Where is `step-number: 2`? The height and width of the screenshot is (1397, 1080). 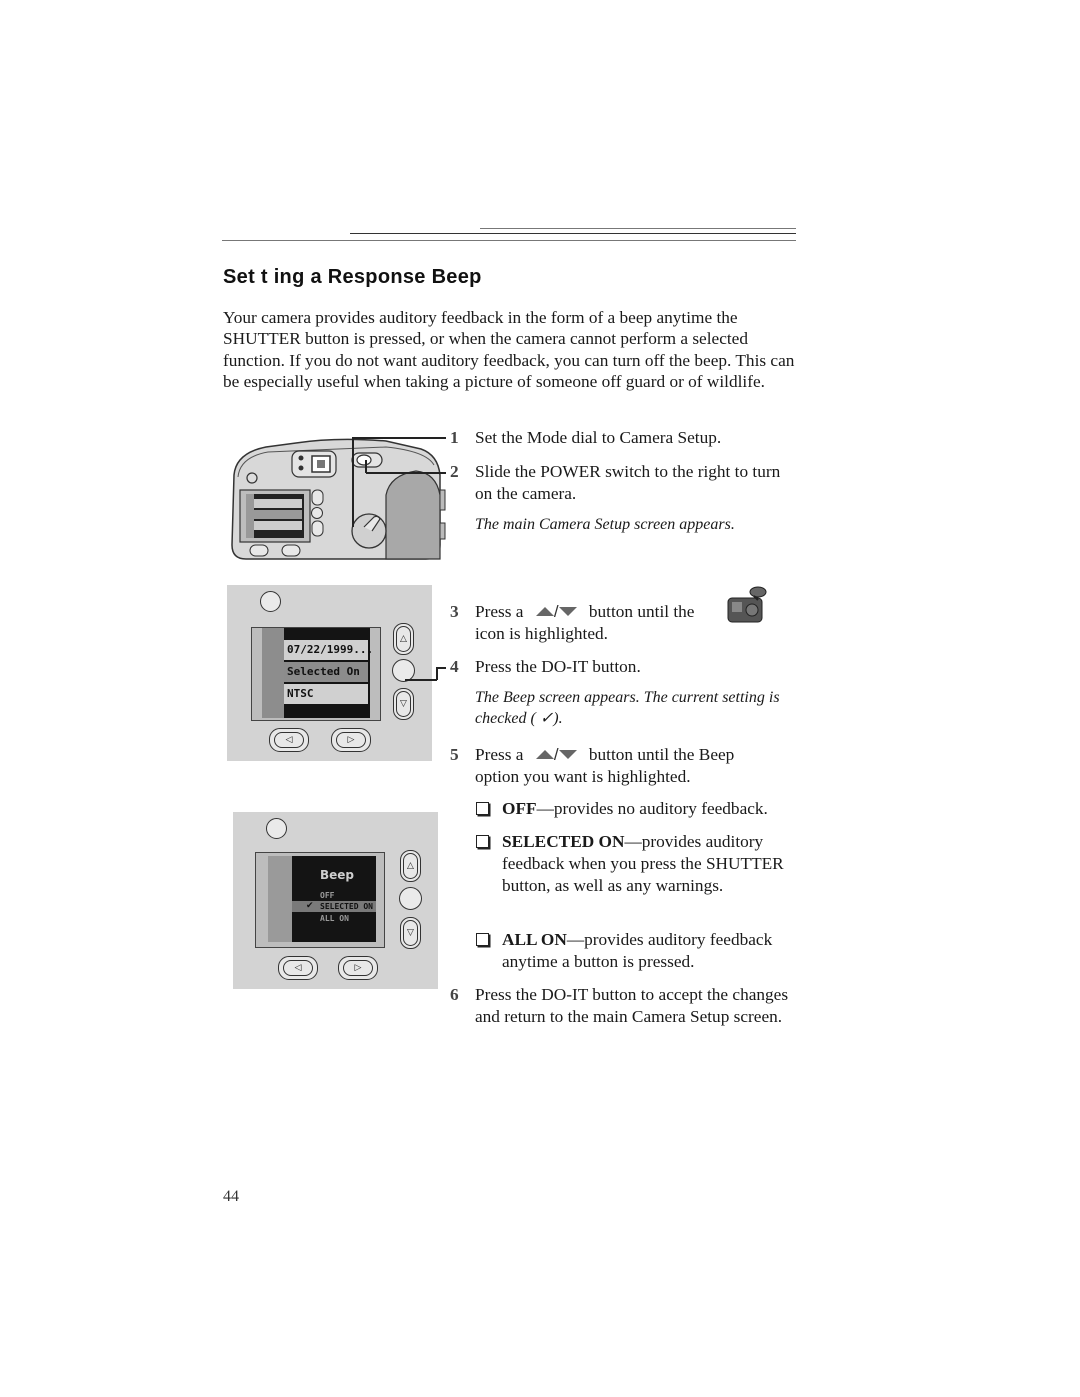
step-number: 2 is located at coordinates (454, 471).